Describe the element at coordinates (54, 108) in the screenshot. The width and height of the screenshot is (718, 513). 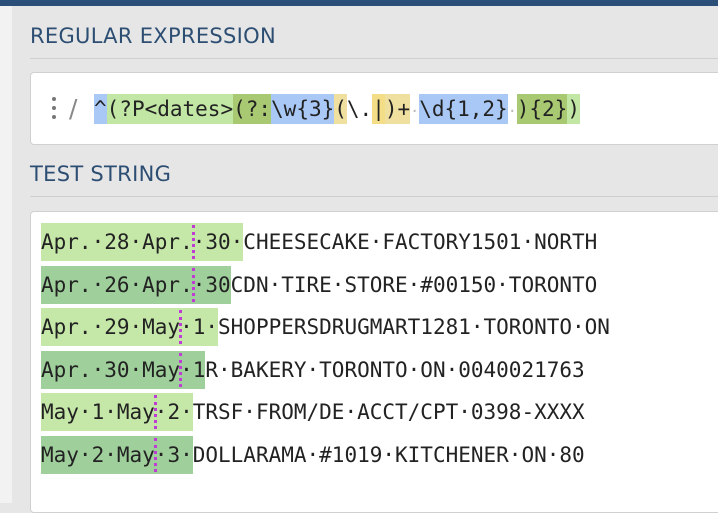
I see `drag-handle-icon` at that location.